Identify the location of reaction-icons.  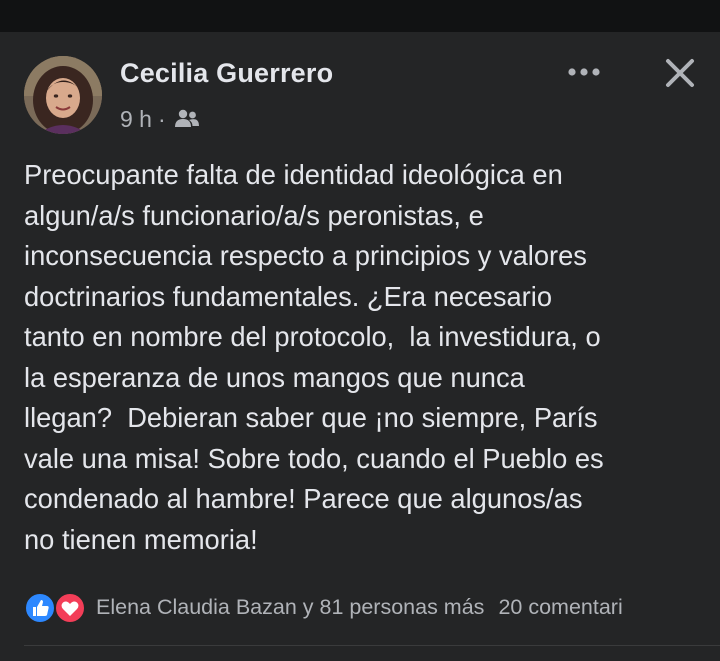
(57, 607).